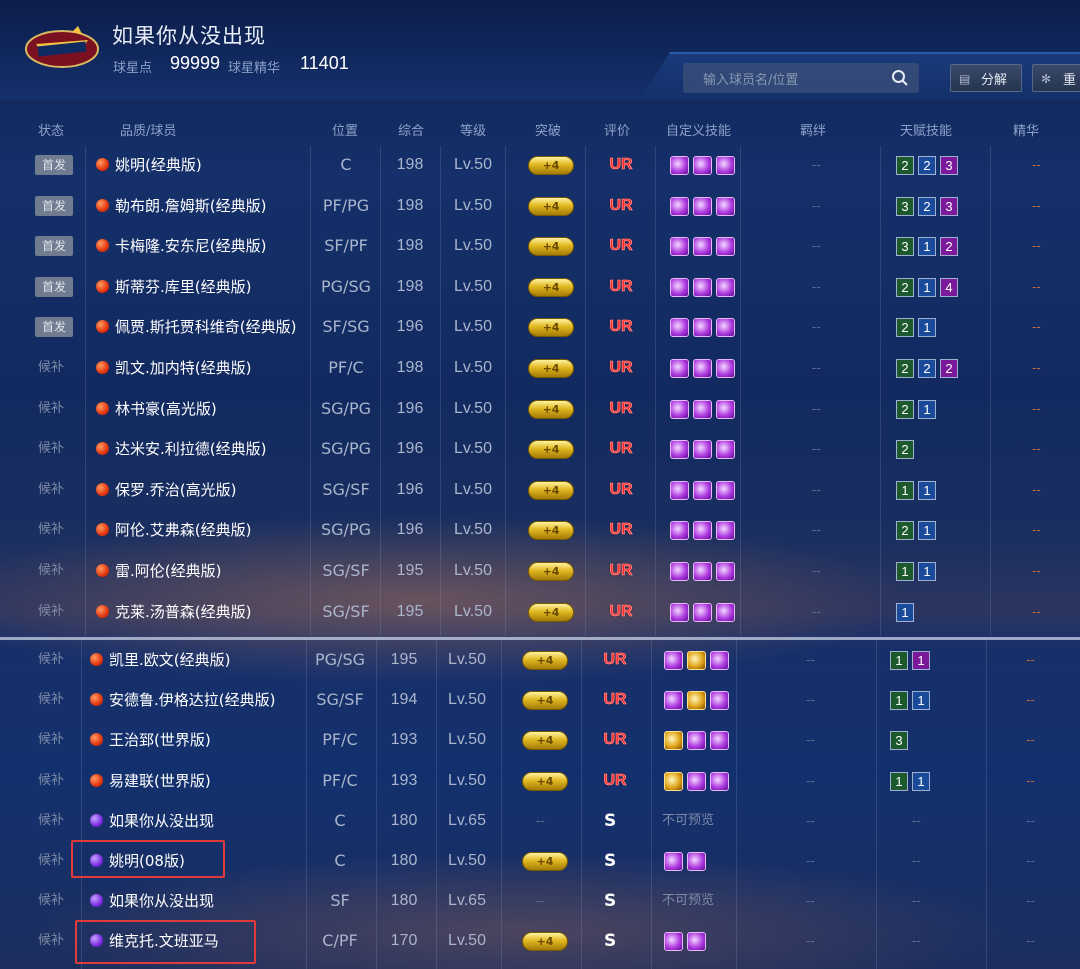  I want to click on table-row: 首发 姚明(经典版) C 198 Lv.50 +4 UR -- 2 2 3 --, so click(540, 165).